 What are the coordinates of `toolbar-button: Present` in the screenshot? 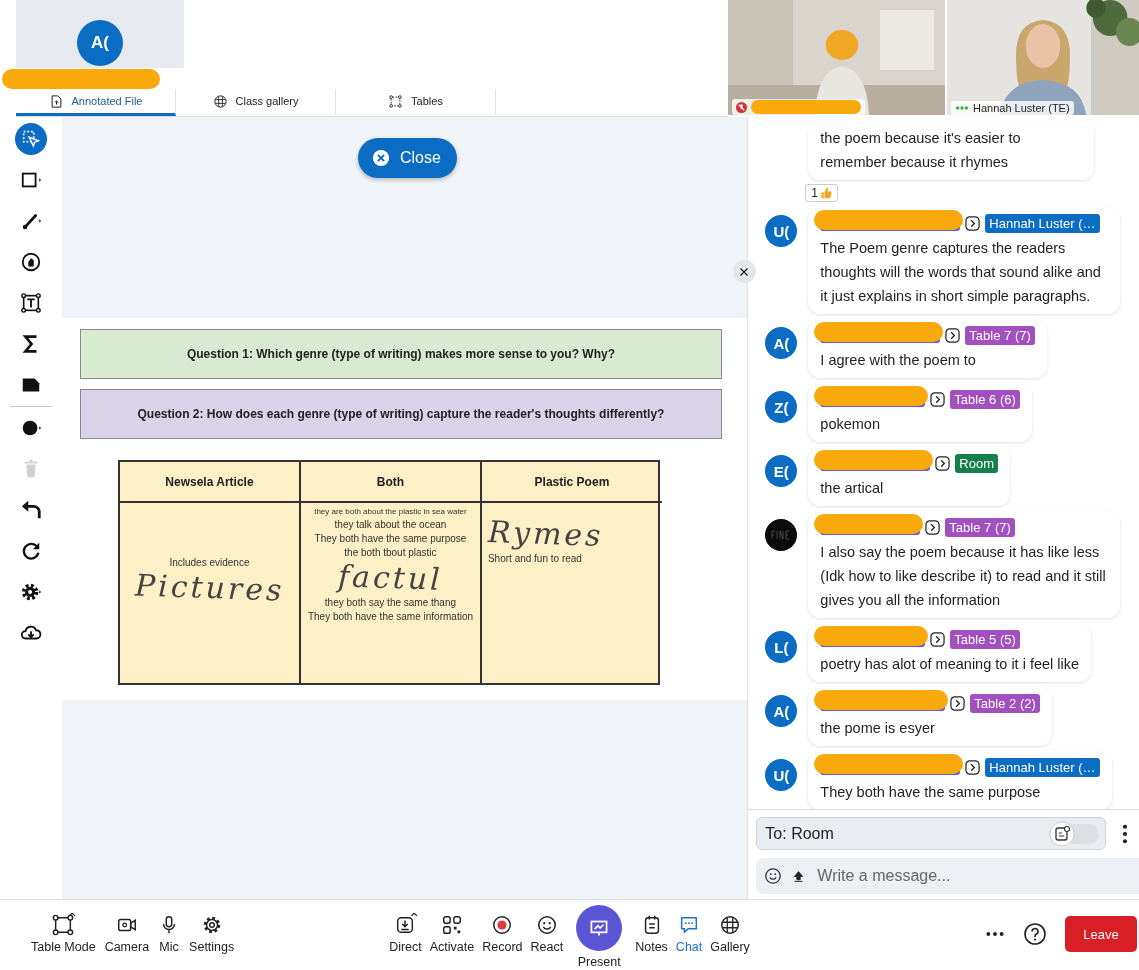 It's located at (599, 937).